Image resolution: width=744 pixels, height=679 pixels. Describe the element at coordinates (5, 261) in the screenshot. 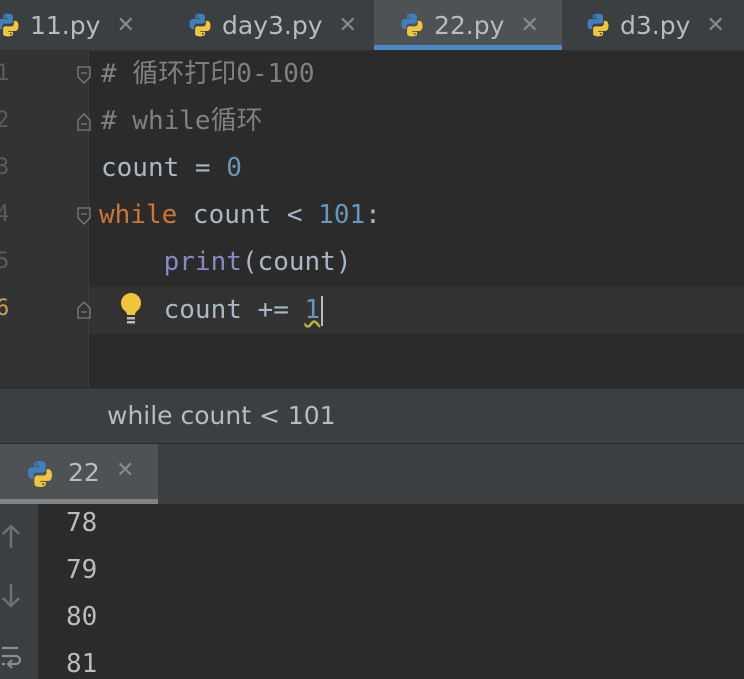

I see `line-number: 5` at that location.